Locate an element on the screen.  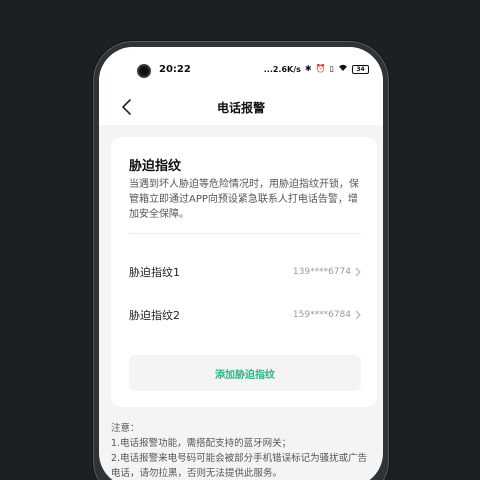
fingerprint-label: 胁迫指纹1 is located at coordinates (154, 272).